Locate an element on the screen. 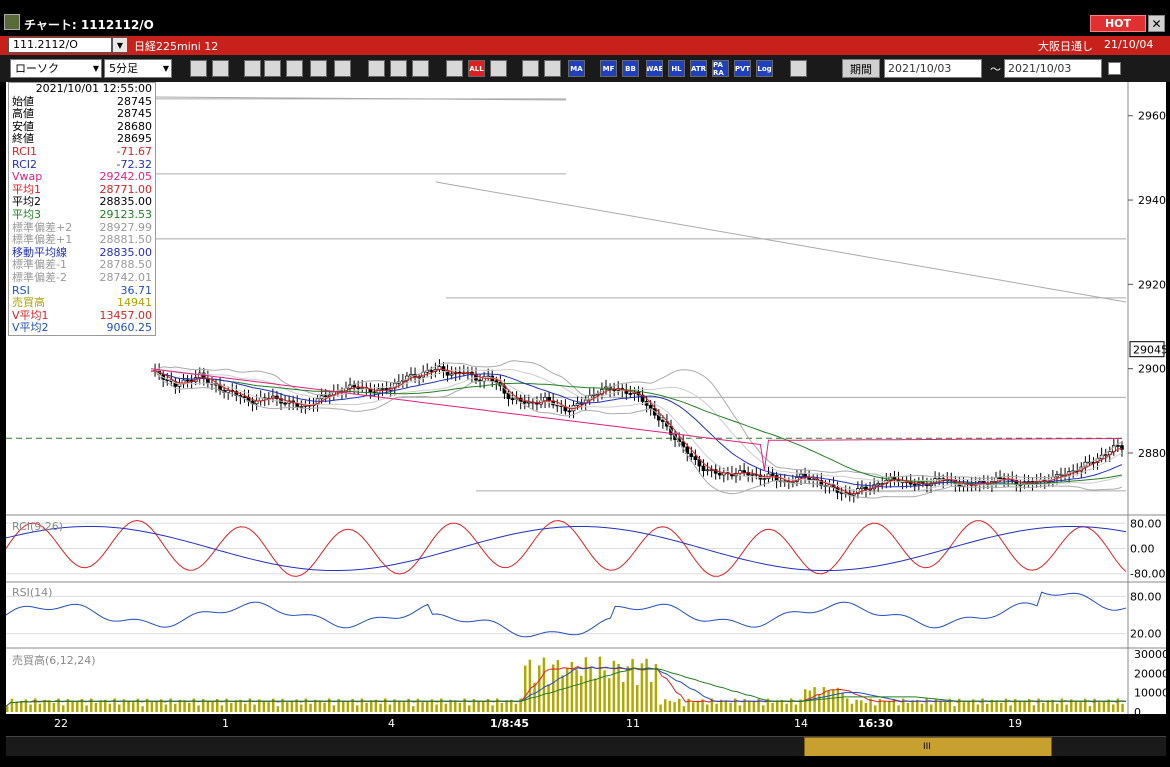  bb-icon: BB is located at coordinates (630, 68).